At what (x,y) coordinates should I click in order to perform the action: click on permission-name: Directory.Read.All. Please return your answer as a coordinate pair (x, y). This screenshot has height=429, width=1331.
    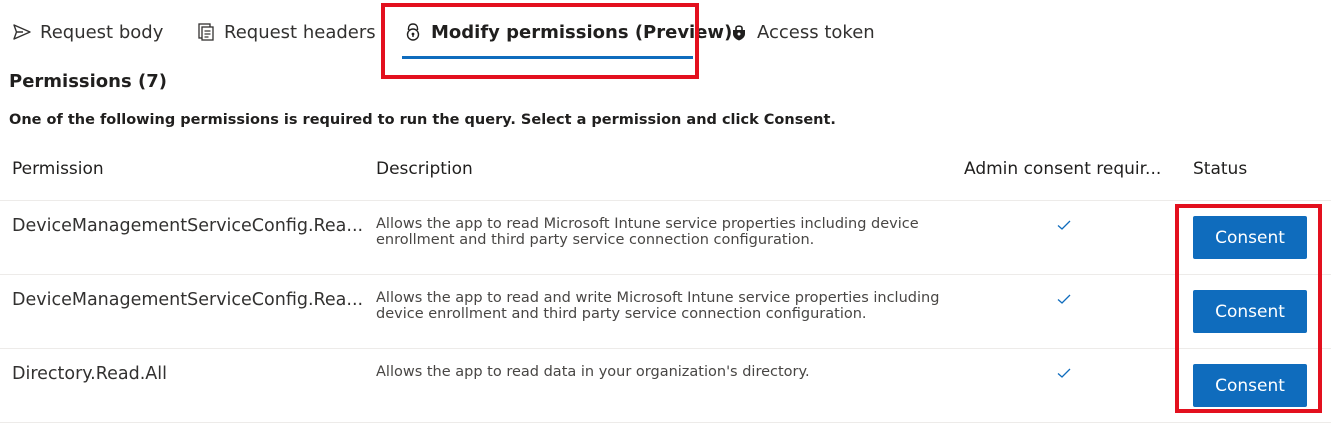
    Looking at the image, I should click on (89, 374).